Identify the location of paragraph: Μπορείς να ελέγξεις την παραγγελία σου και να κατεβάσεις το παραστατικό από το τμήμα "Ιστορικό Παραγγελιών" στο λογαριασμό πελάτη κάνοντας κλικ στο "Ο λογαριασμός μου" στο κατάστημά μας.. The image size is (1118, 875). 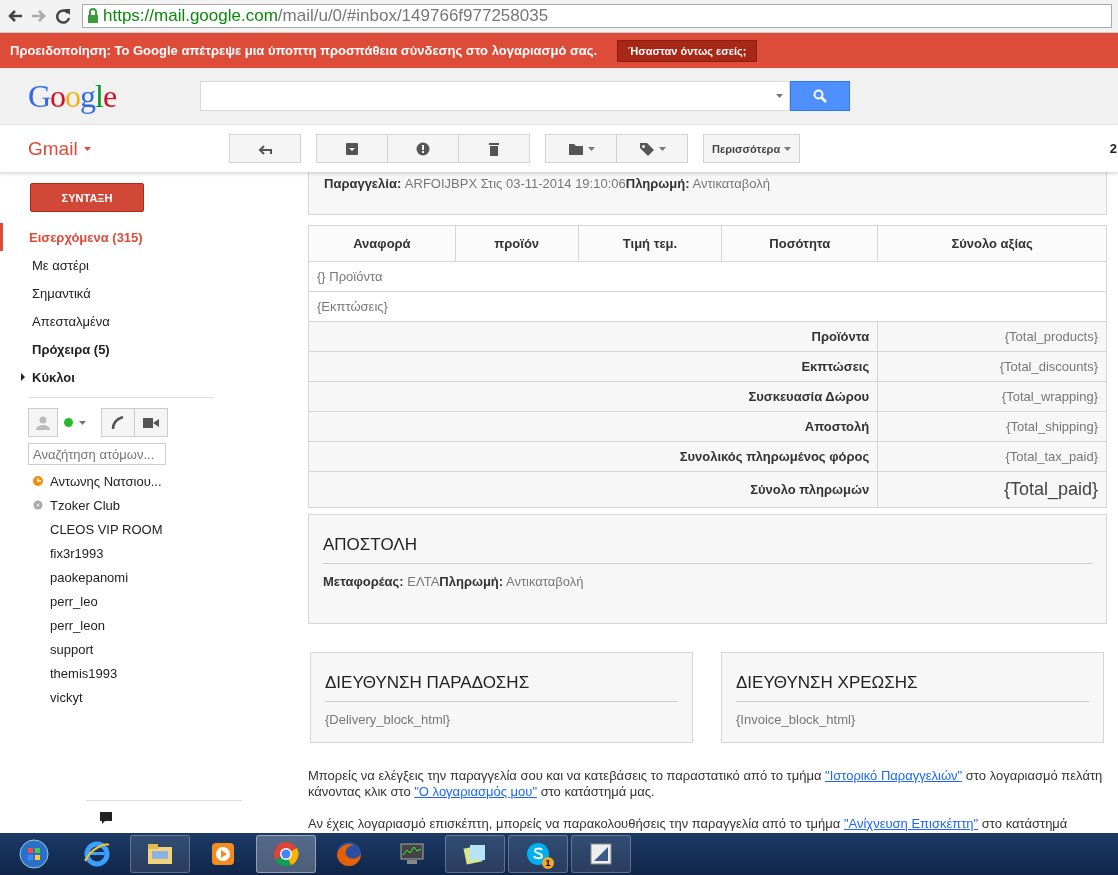
(706, 784).